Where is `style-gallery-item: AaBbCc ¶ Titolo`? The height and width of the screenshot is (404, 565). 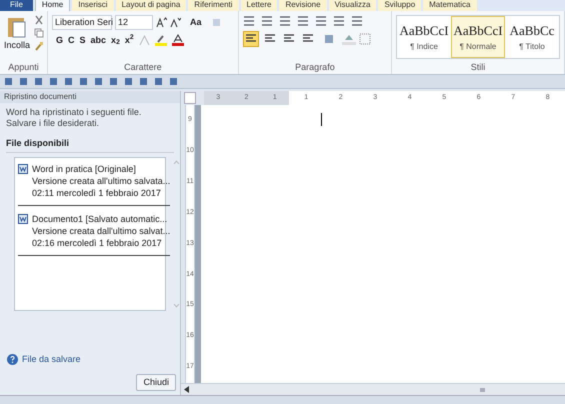 style-gallery-item: AaBbCc ¶ Titolo is located at coordinates (532, 37).